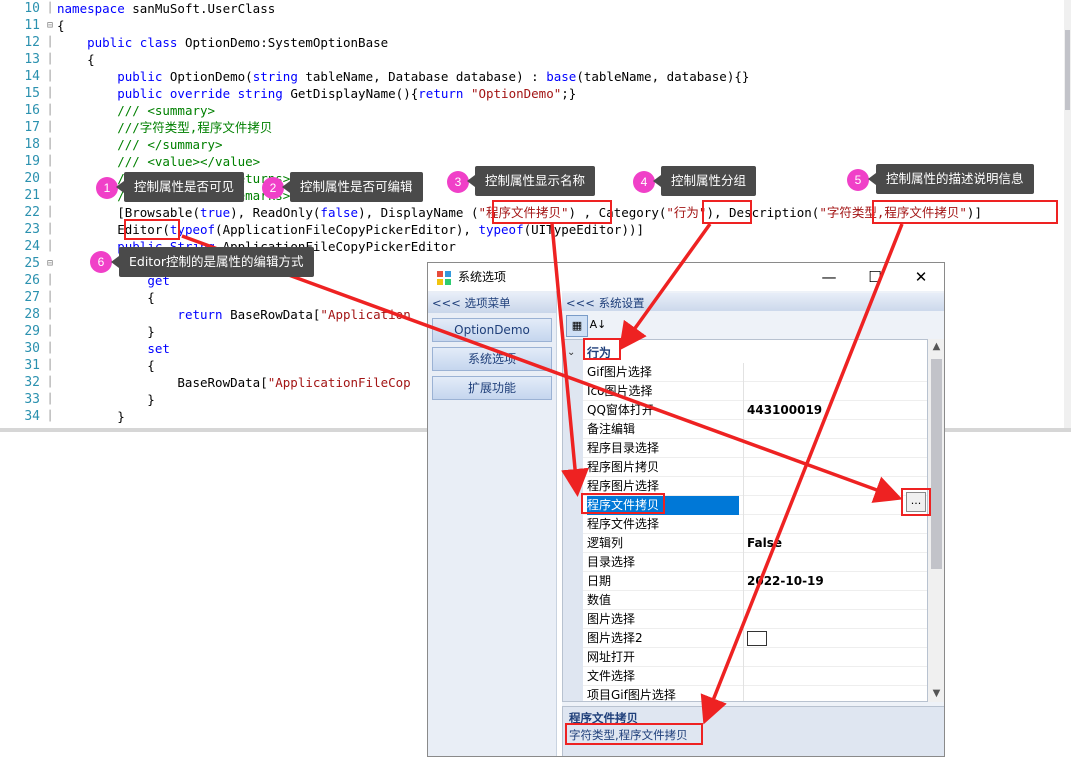 Image resolution: width=1071 pixels, height=757 pixels. What do you see at coordinates (492, 359) in the screenshot?
I see `menu-button-system-options: 系统选项` at bounding box center [492, 359].